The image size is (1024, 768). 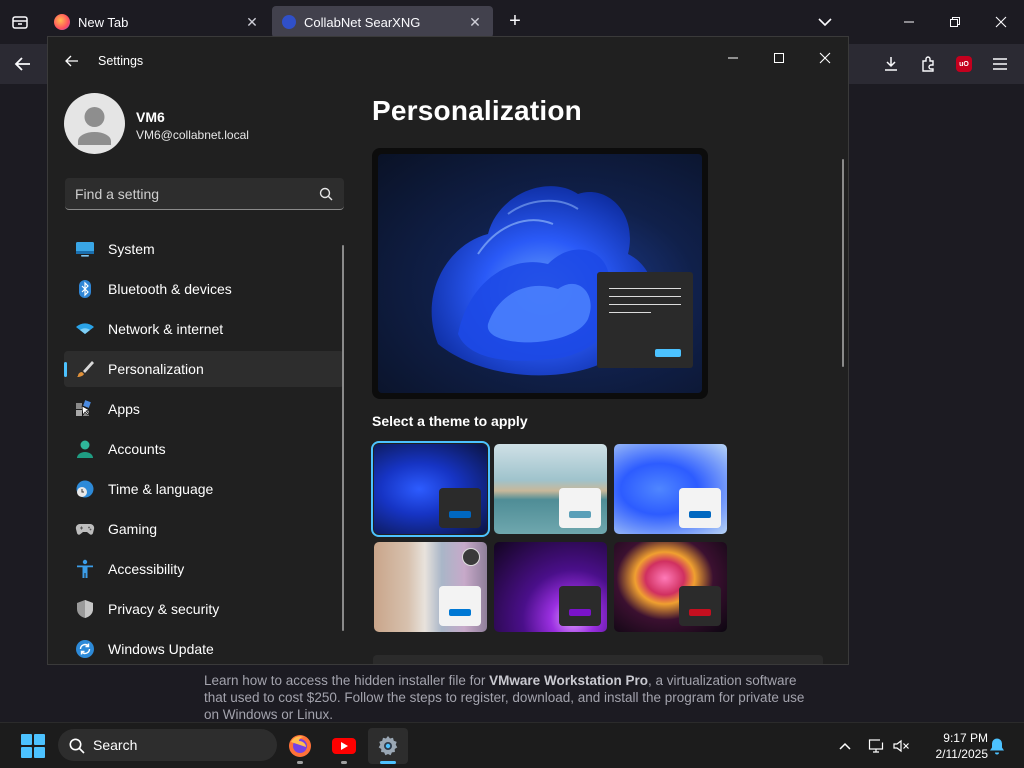 I want to click on ublock-icon: uO, so click(x=964, y=64).